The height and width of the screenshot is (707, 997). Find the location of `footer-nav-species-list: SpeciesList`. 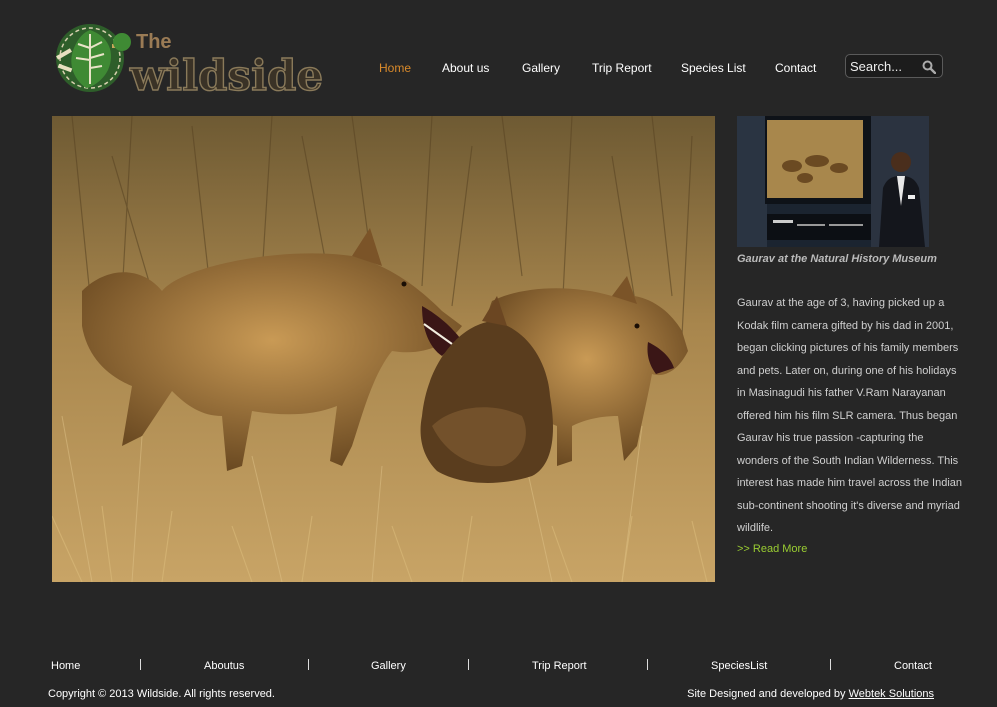

footer-nav-species-list: SpeciesList is located at coordinates (739, 666).